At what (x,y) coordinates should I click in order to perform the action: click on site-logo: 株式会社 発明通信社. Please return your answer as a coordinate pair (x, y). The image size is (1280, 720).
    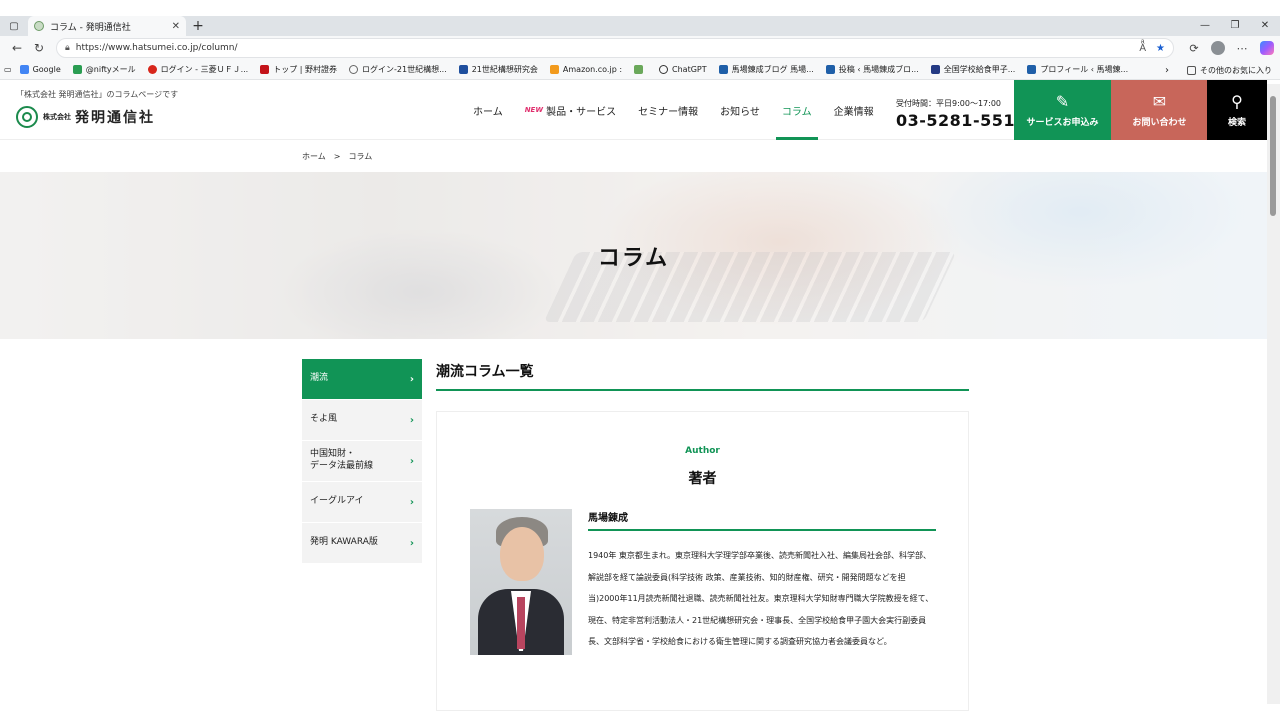
    Looking at the image, I should click on (85, 117).